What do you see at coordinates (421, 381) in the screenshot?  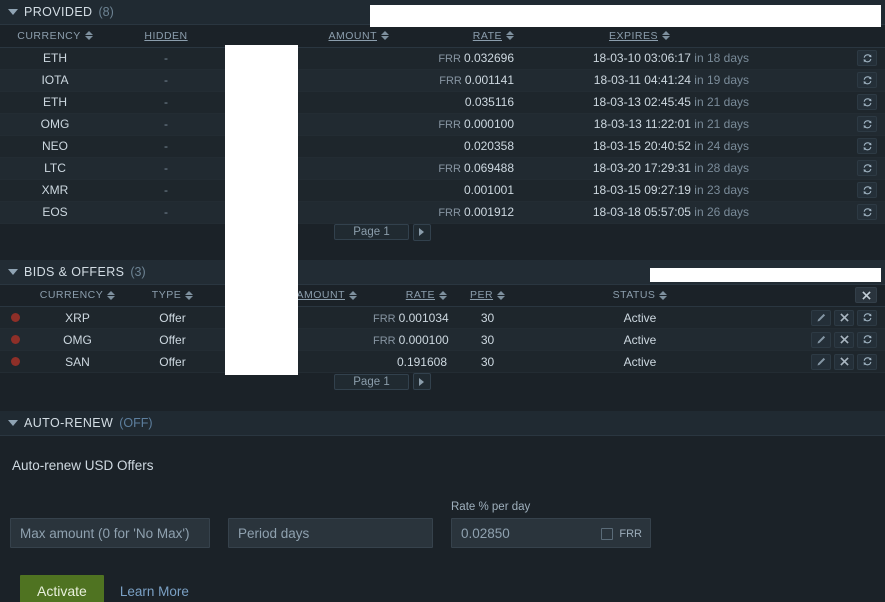 I see `bids-offers-next-page-button` at bounding box center [421, 381].